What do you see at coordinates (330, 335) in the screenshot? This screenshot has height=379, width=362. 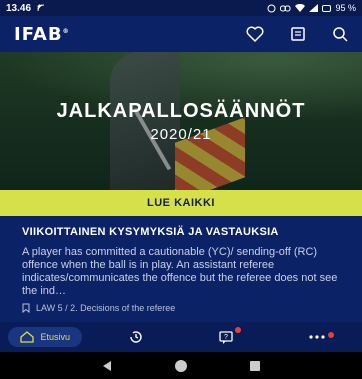 I see `more-notification-badge` at bounding box center [330, 335].